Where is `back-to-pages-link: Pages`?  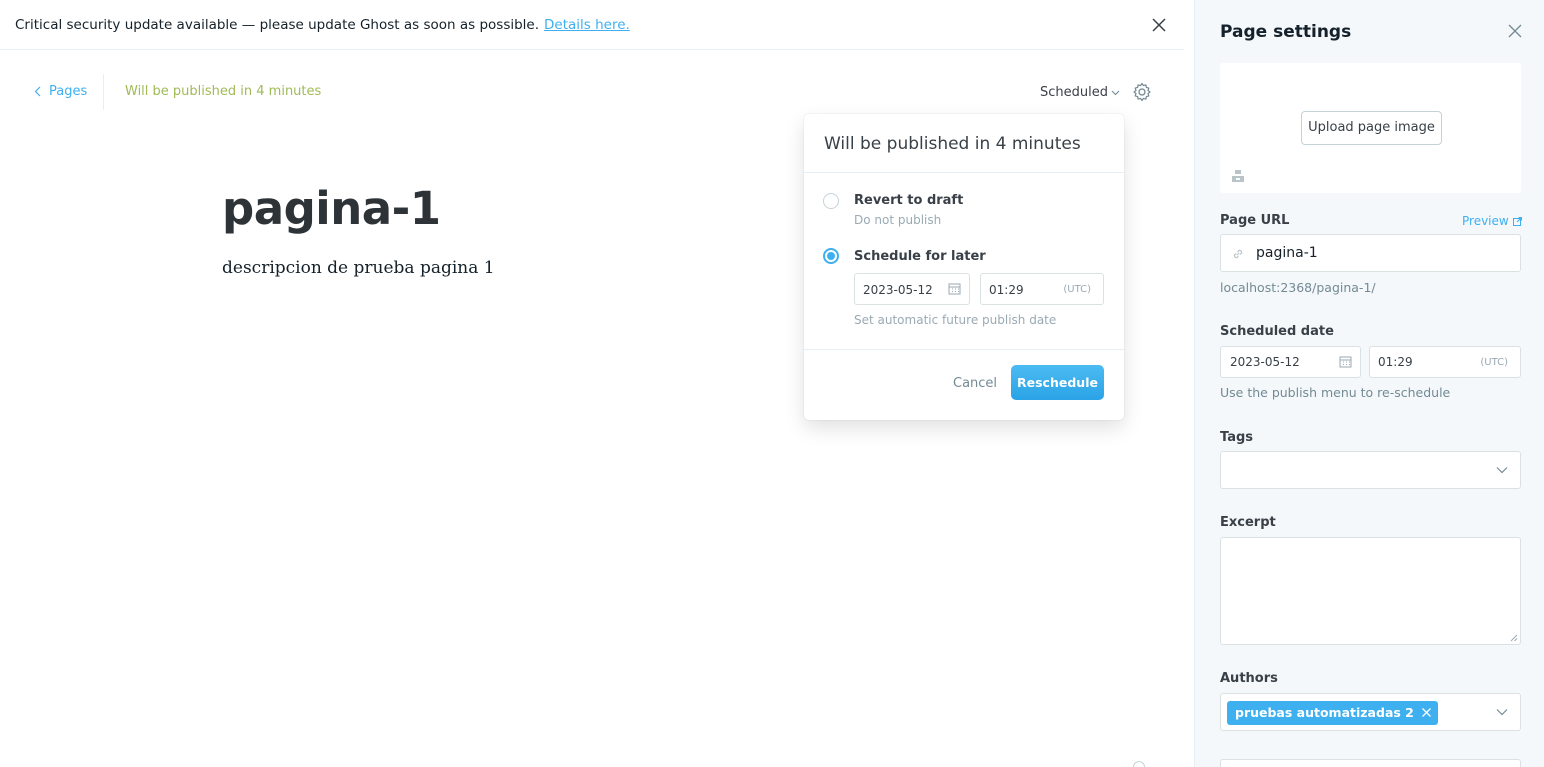 back-to-pages-link: Pages is located at coordinates (60, 91).